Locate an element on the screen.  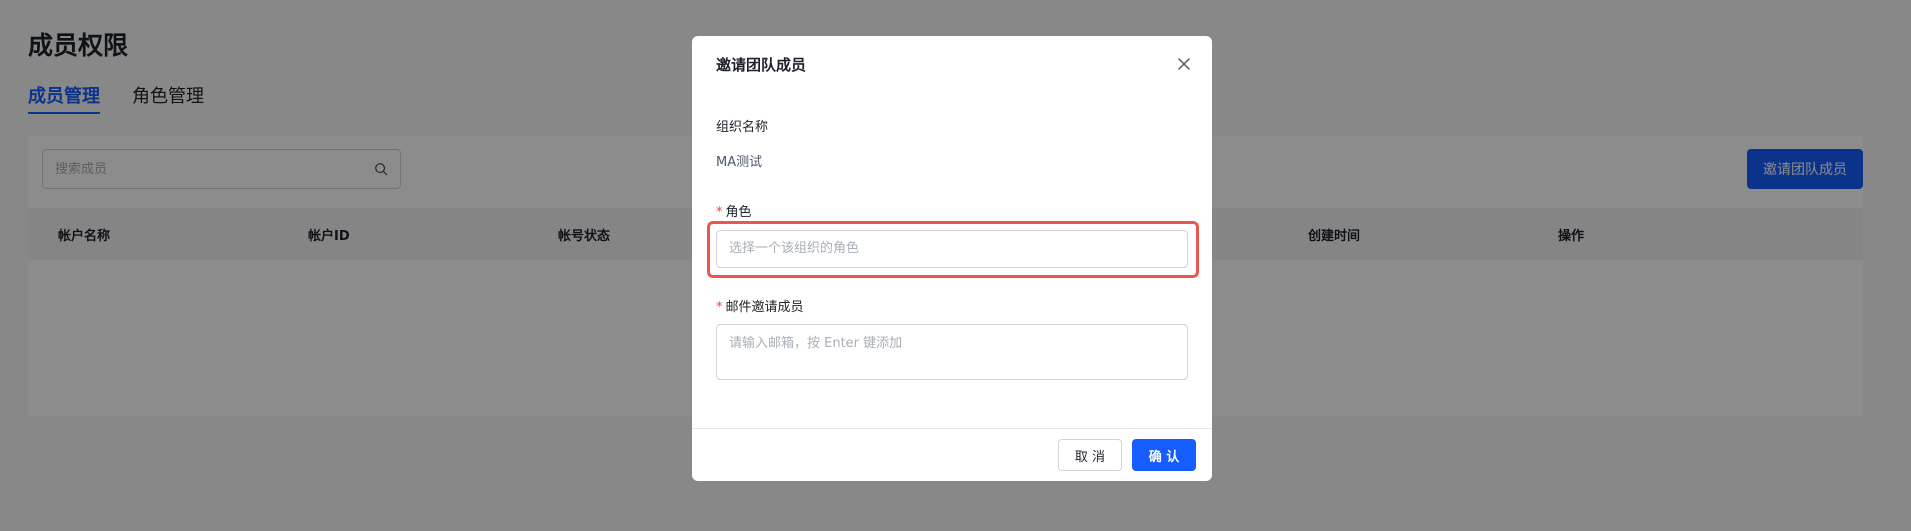
close-icon is located at coordinates (1184, 64).